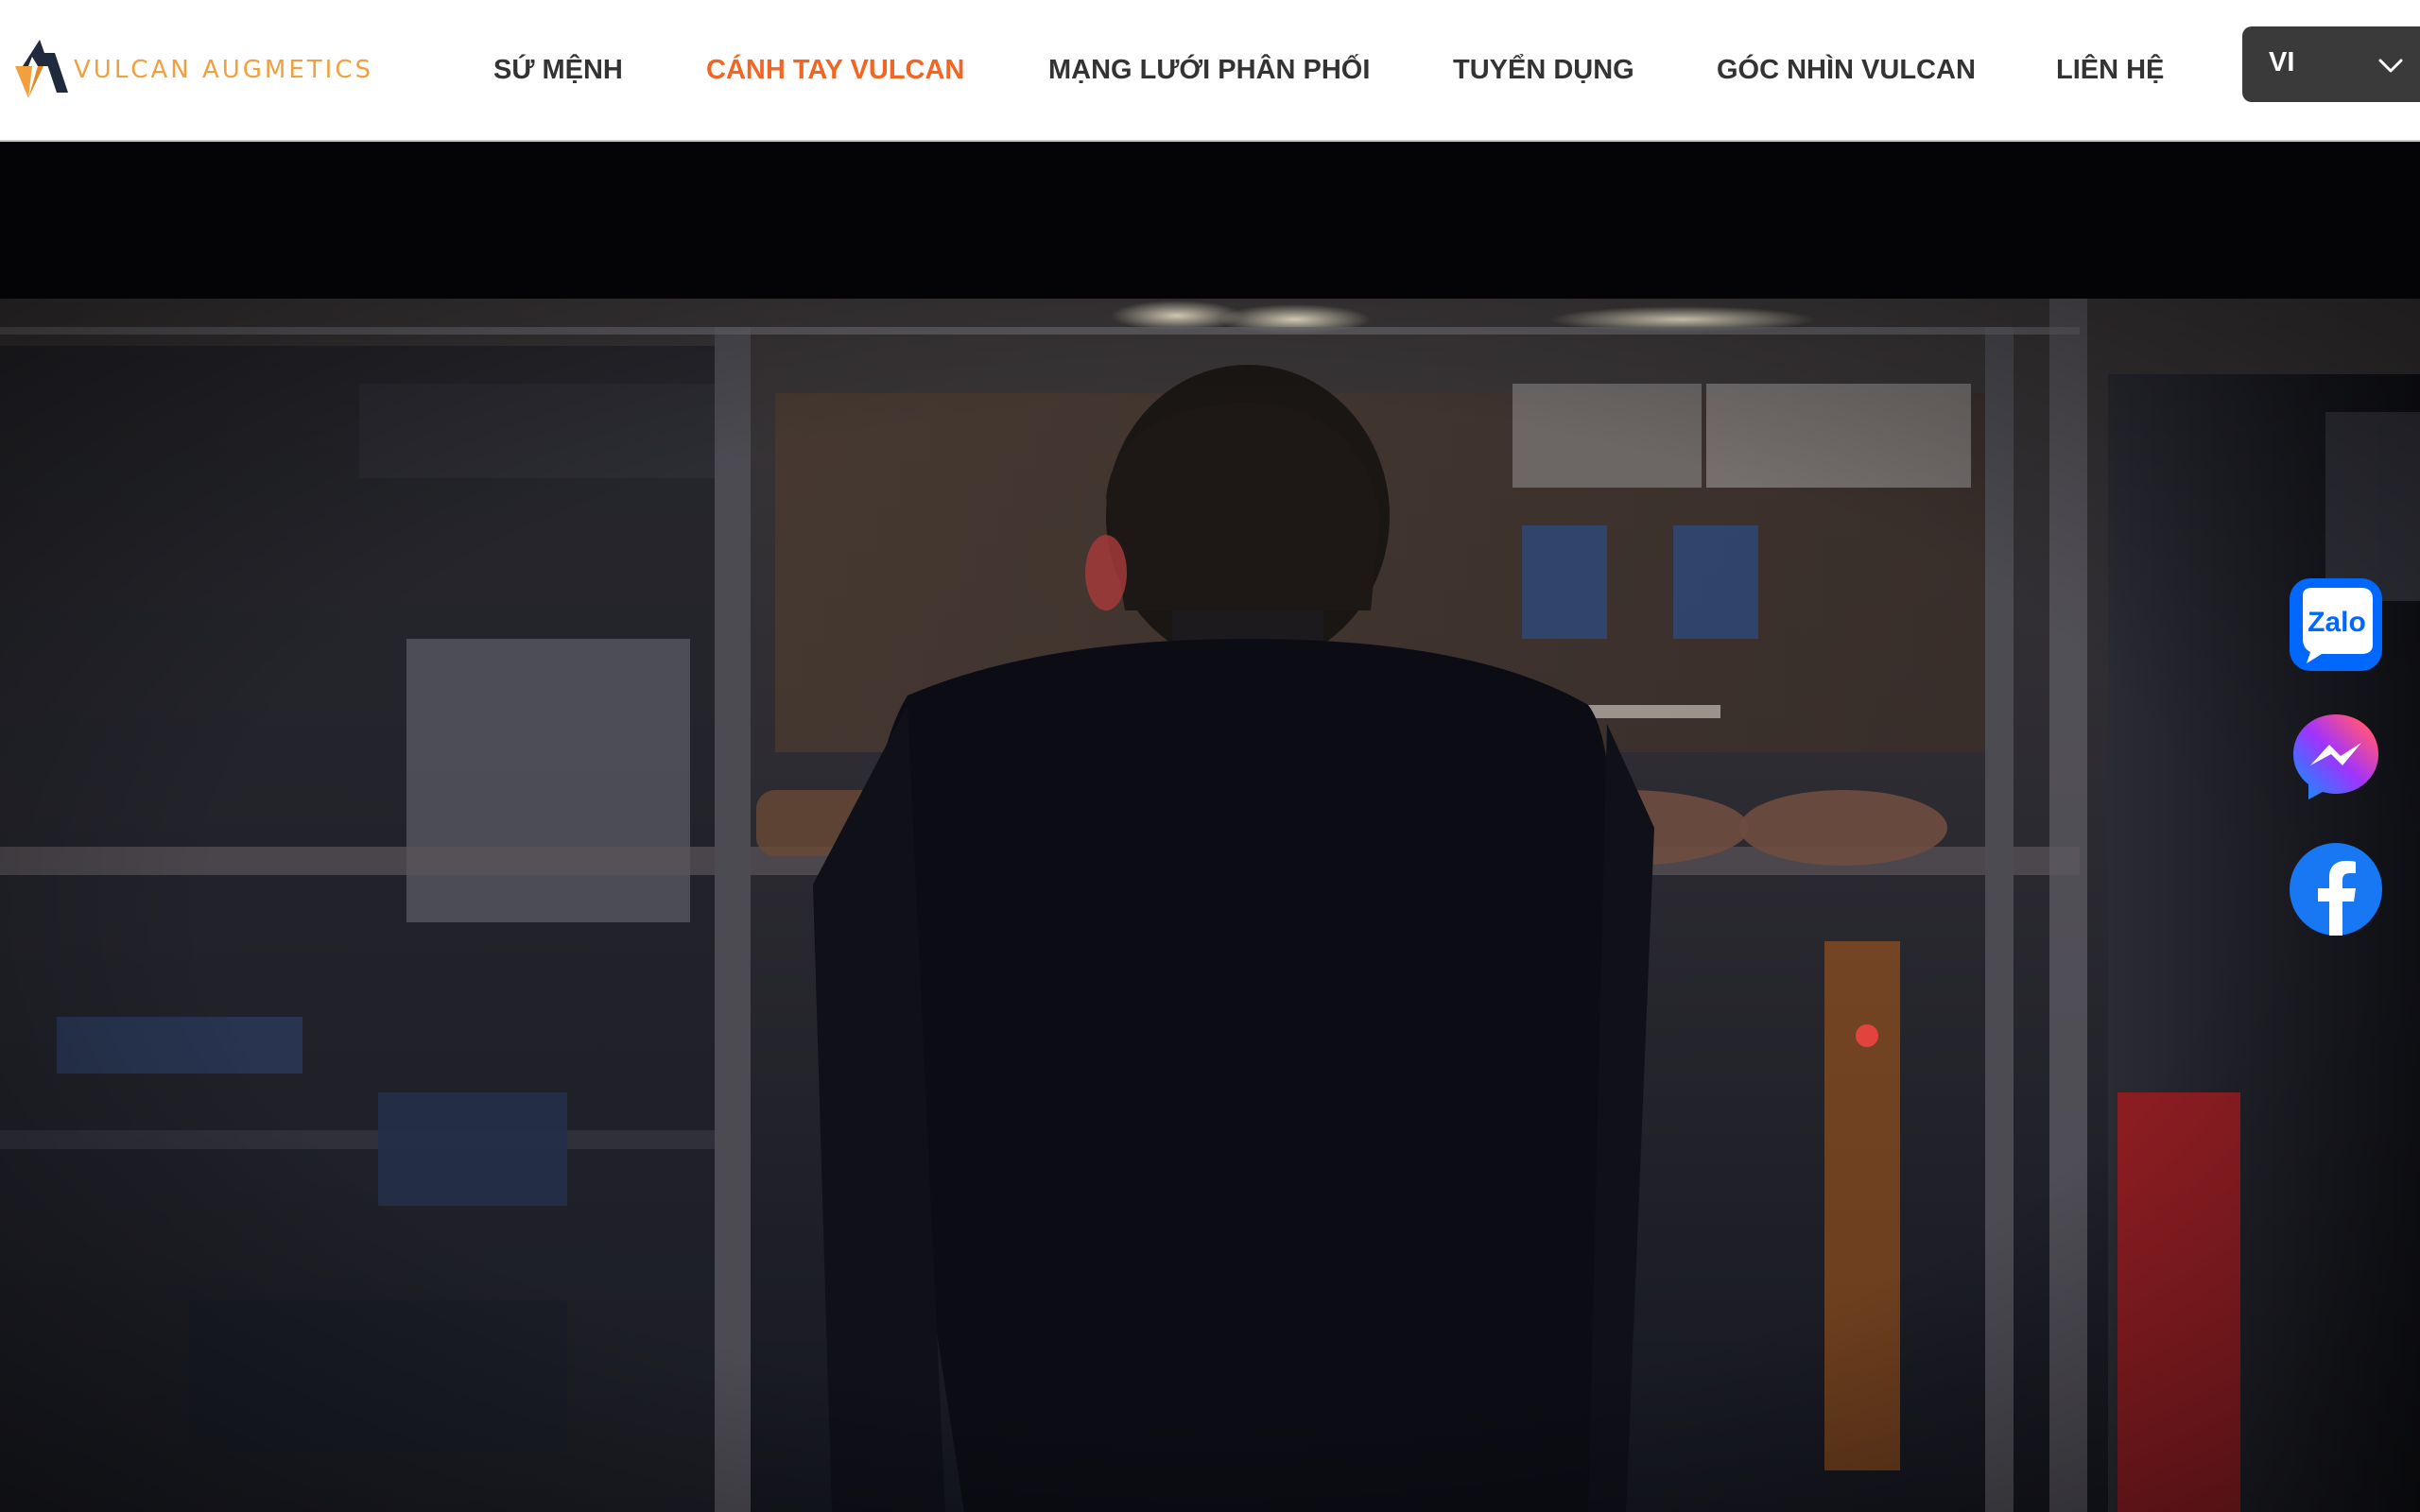  Describe the element at coordinates (835, 70) in the screenshot. I see `nav-item-vulcan-arm: CÁNH TAY VULCAN` at that location.